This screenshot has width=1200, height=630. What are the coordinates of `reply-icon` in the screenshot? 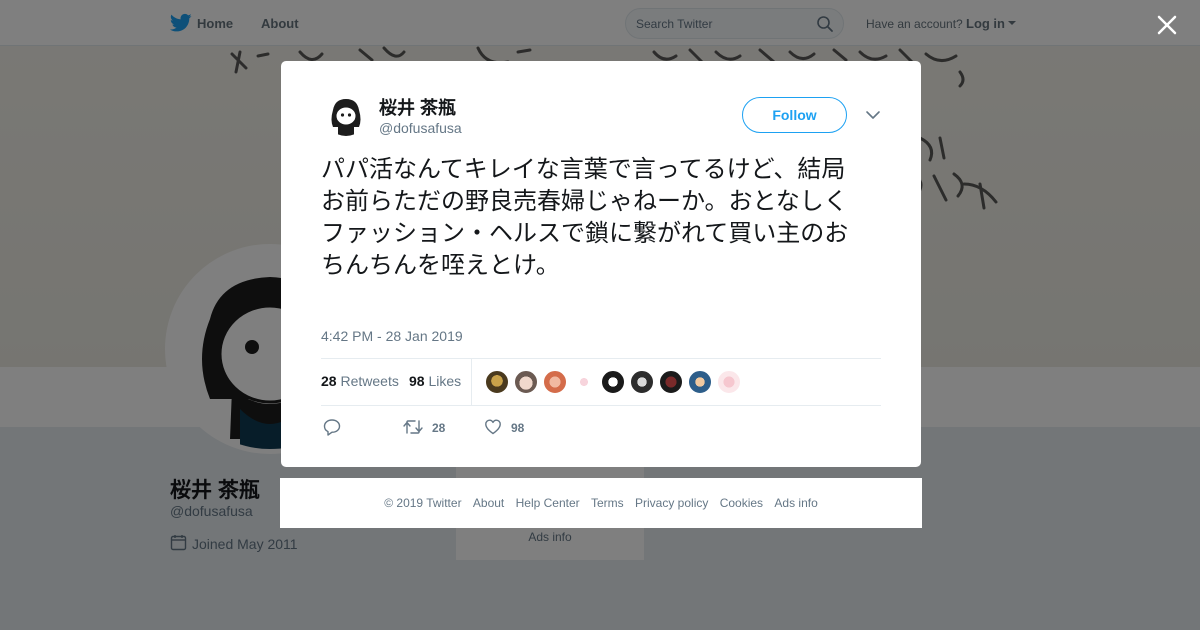 It's located at (332, 427).